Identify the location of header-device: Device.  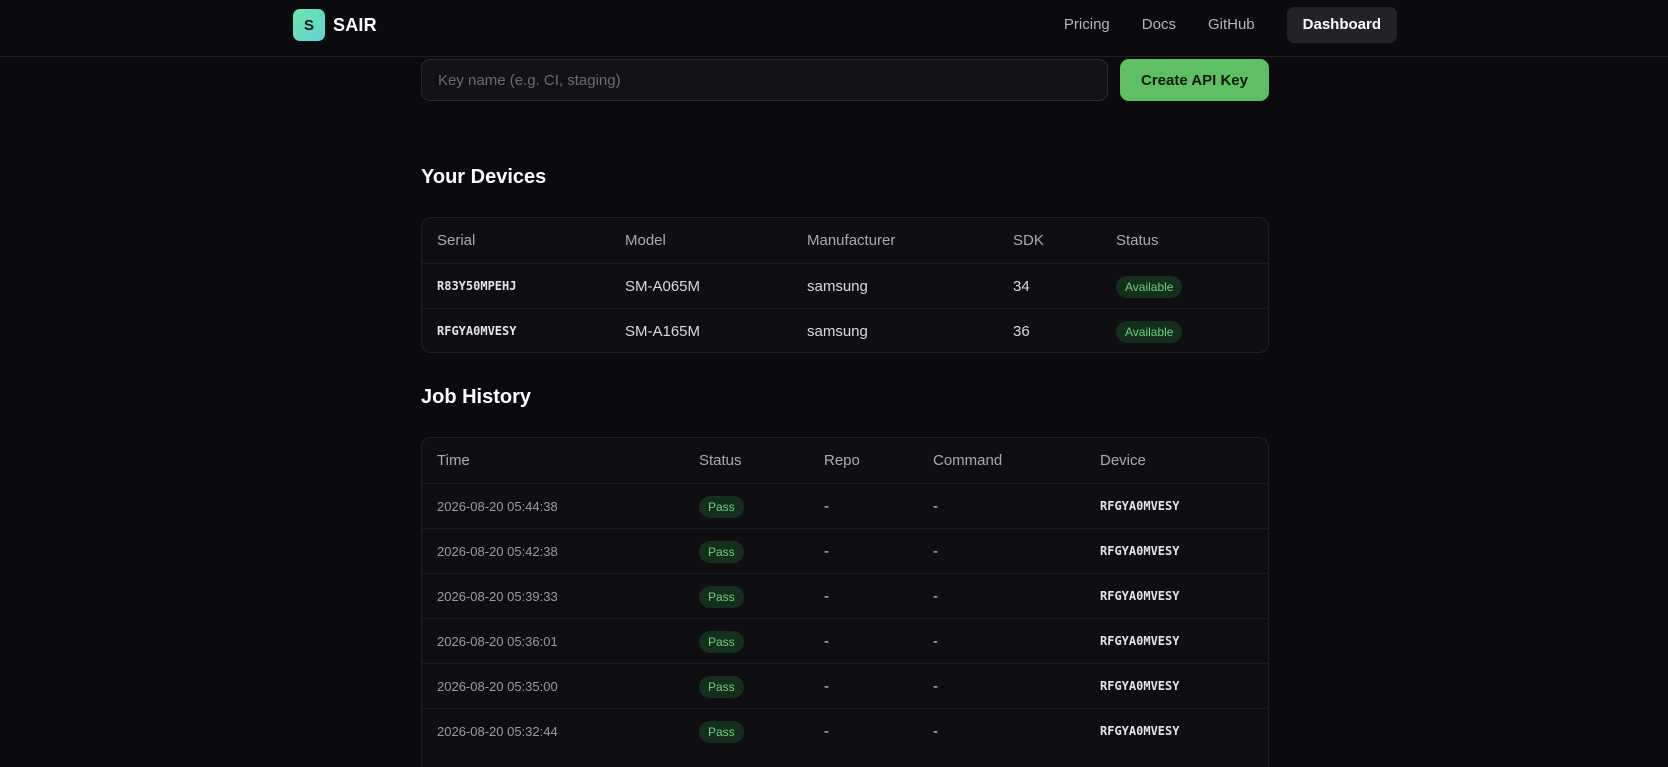
(1123, 460).